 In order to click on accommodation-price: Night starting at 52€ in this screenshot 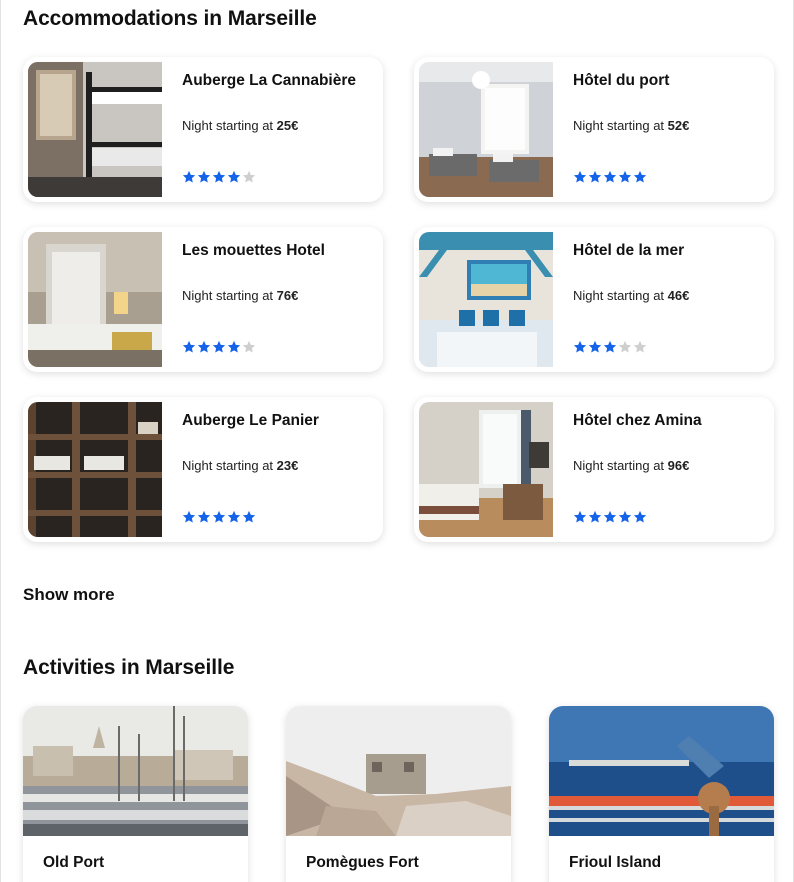, I will do `click(631, 125)`.